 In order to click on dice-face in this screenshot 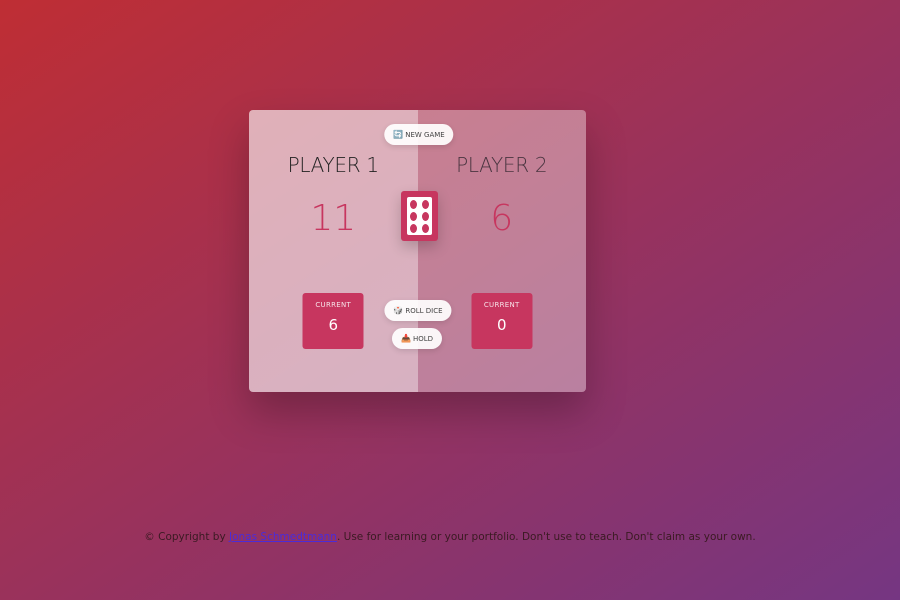, I will do `click(419, 216)`.